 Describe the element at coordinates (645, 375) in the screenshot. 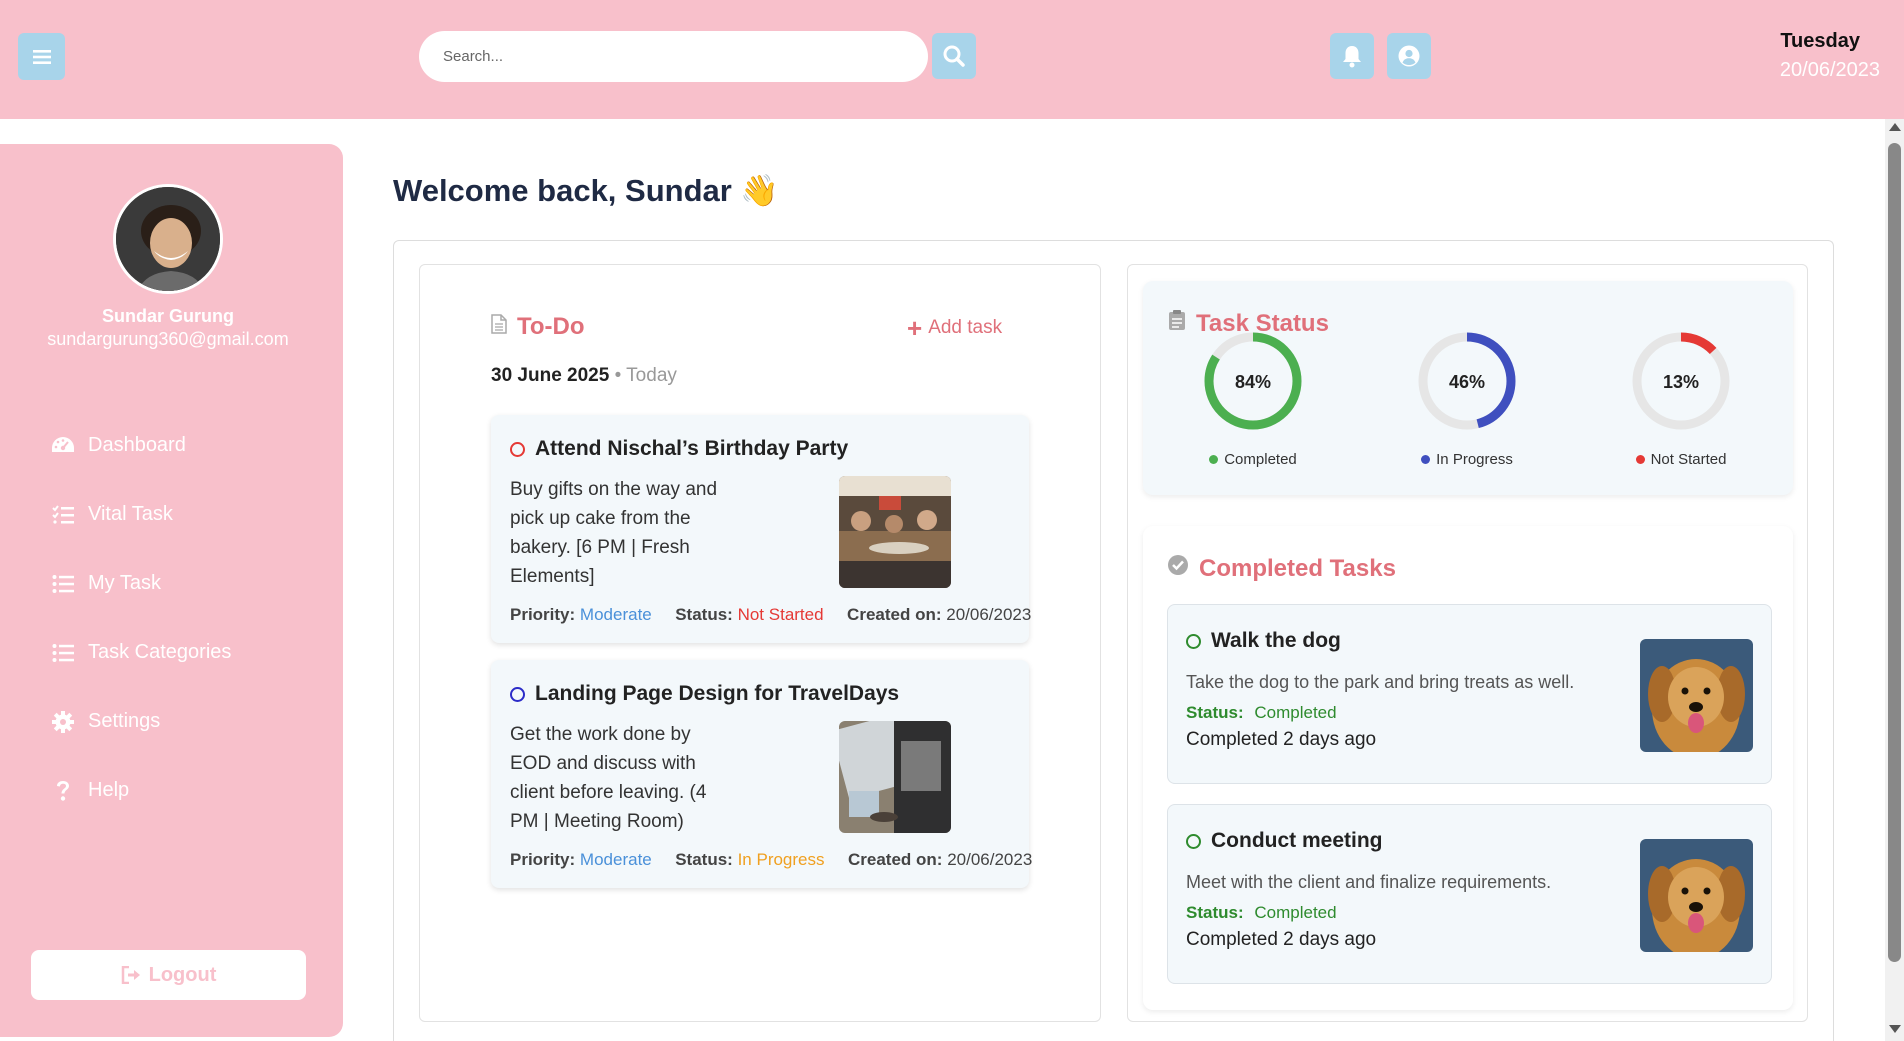

I see `todo-date-today: • Today` at that location.